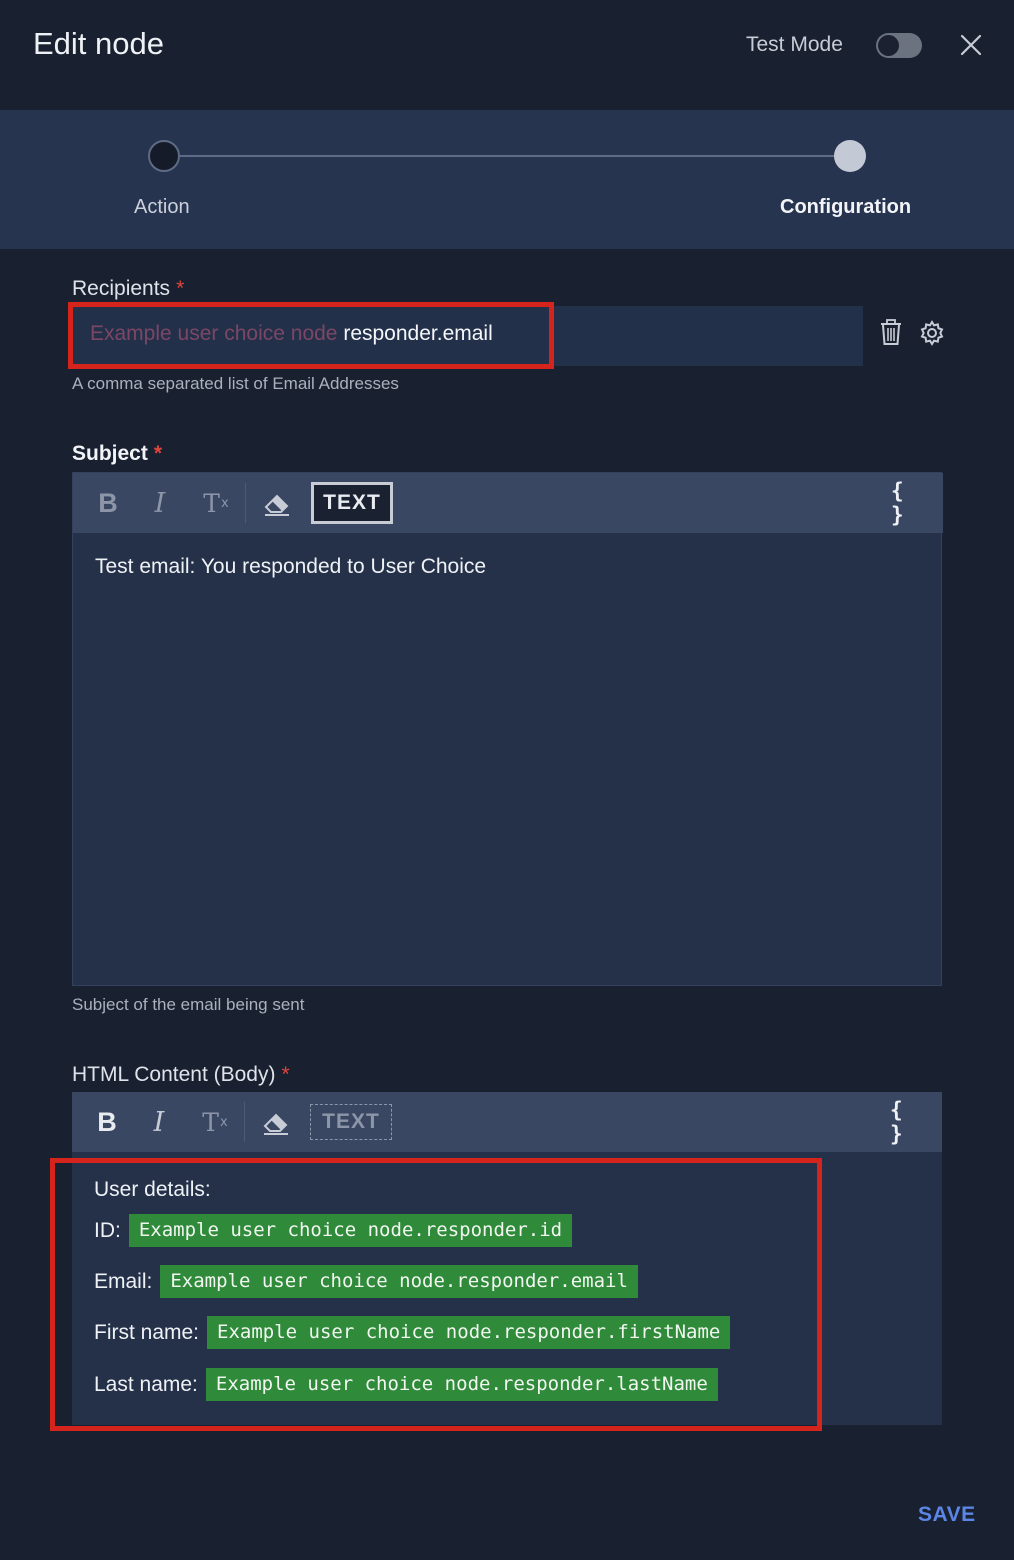 This screenshot has width=1014, height=1560. Describe the element at coordinates (508, 503) in the screenshot. I see `subject-toolbar: B I Tx TEXT { }` at that location.